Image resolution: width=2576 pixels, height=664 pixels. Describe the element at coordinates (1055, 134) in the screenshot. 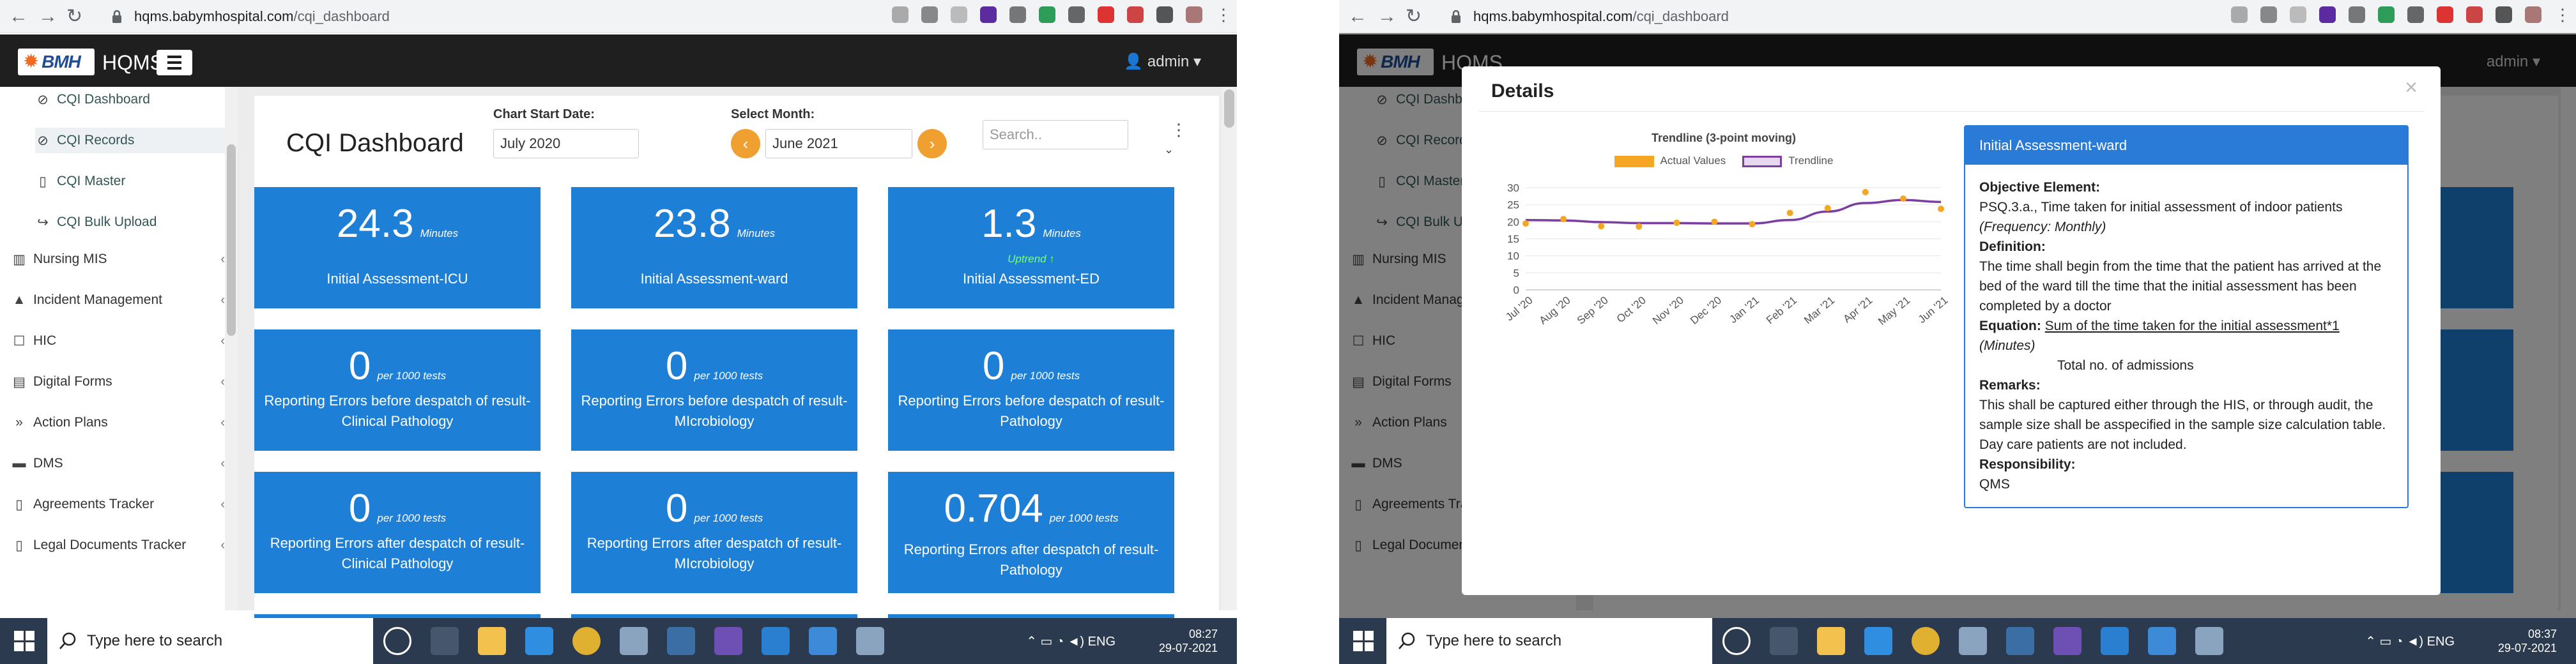

I see `search-input: Search..` at that location.